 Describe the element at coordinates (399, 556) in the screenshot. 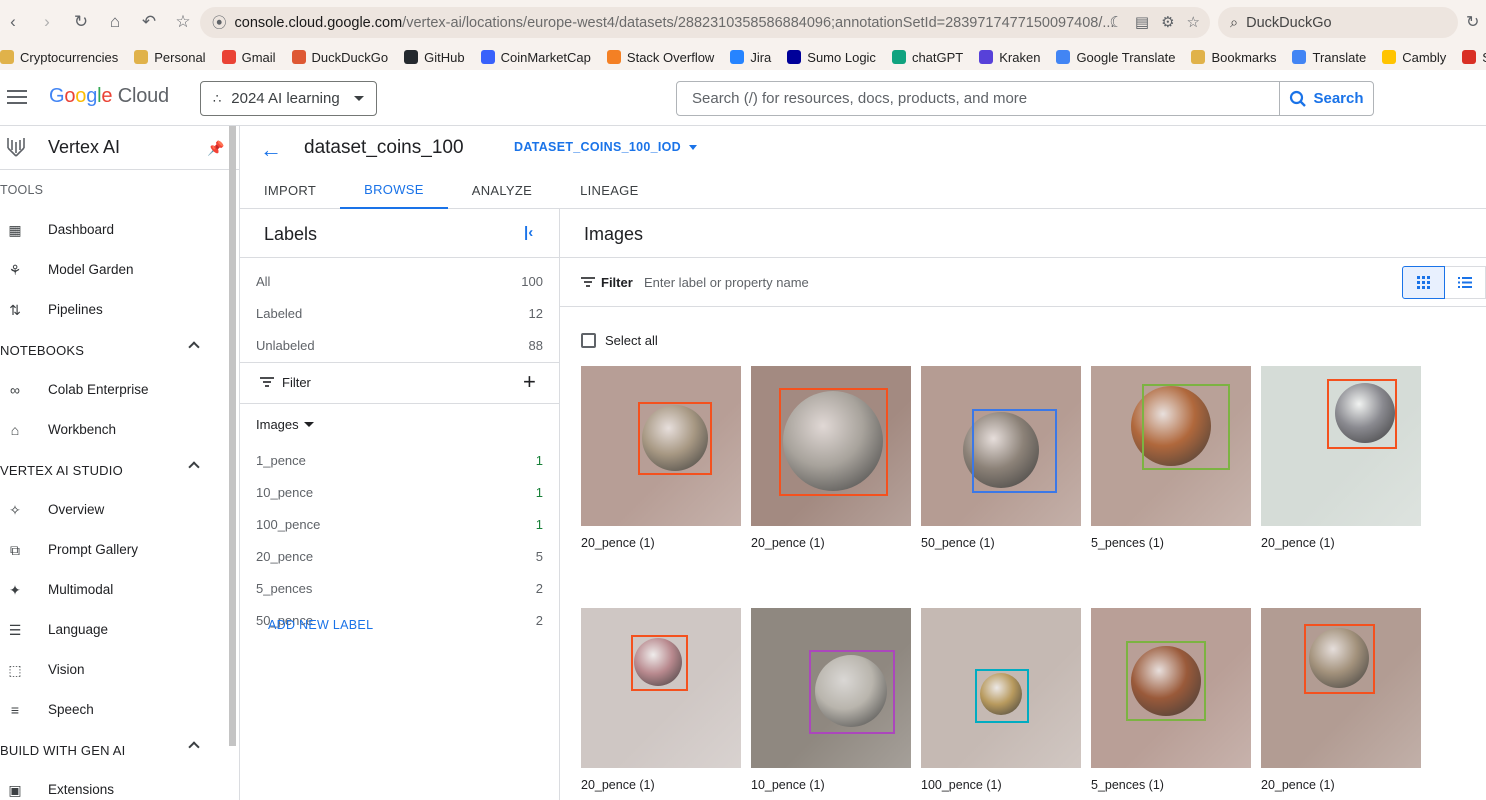

I see `label-row-20_pence: 20_pence 5` at that location.